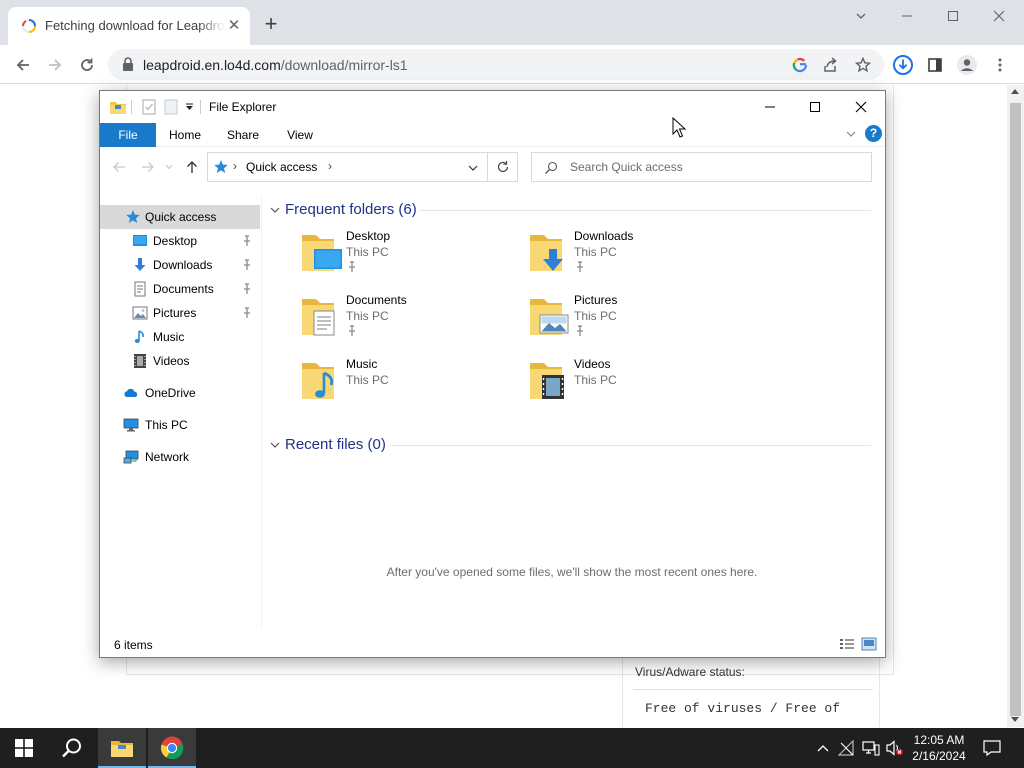 The image size is (1024, 768). I want to click on new-folder-icon, so click(171, 107).